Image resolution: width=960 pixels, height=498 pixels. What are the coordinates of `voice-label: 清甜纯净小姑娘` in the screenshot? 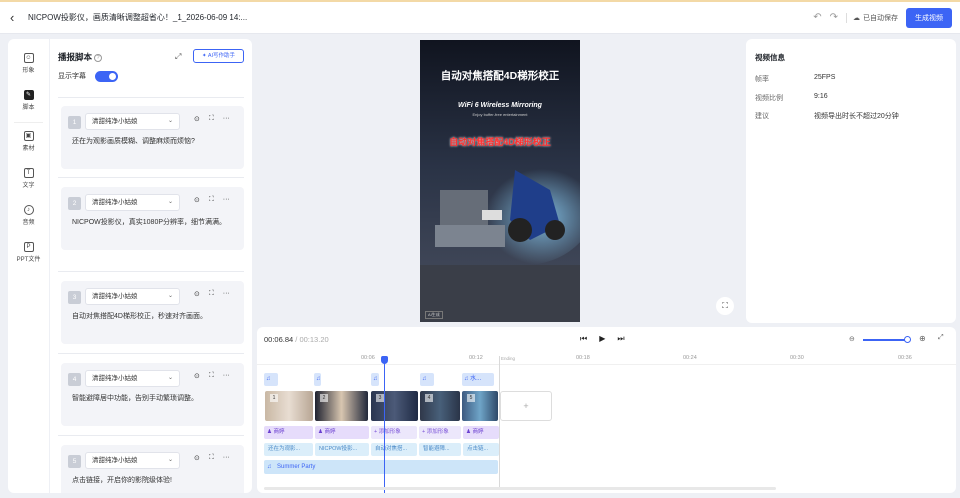 It's located at (115, 202).